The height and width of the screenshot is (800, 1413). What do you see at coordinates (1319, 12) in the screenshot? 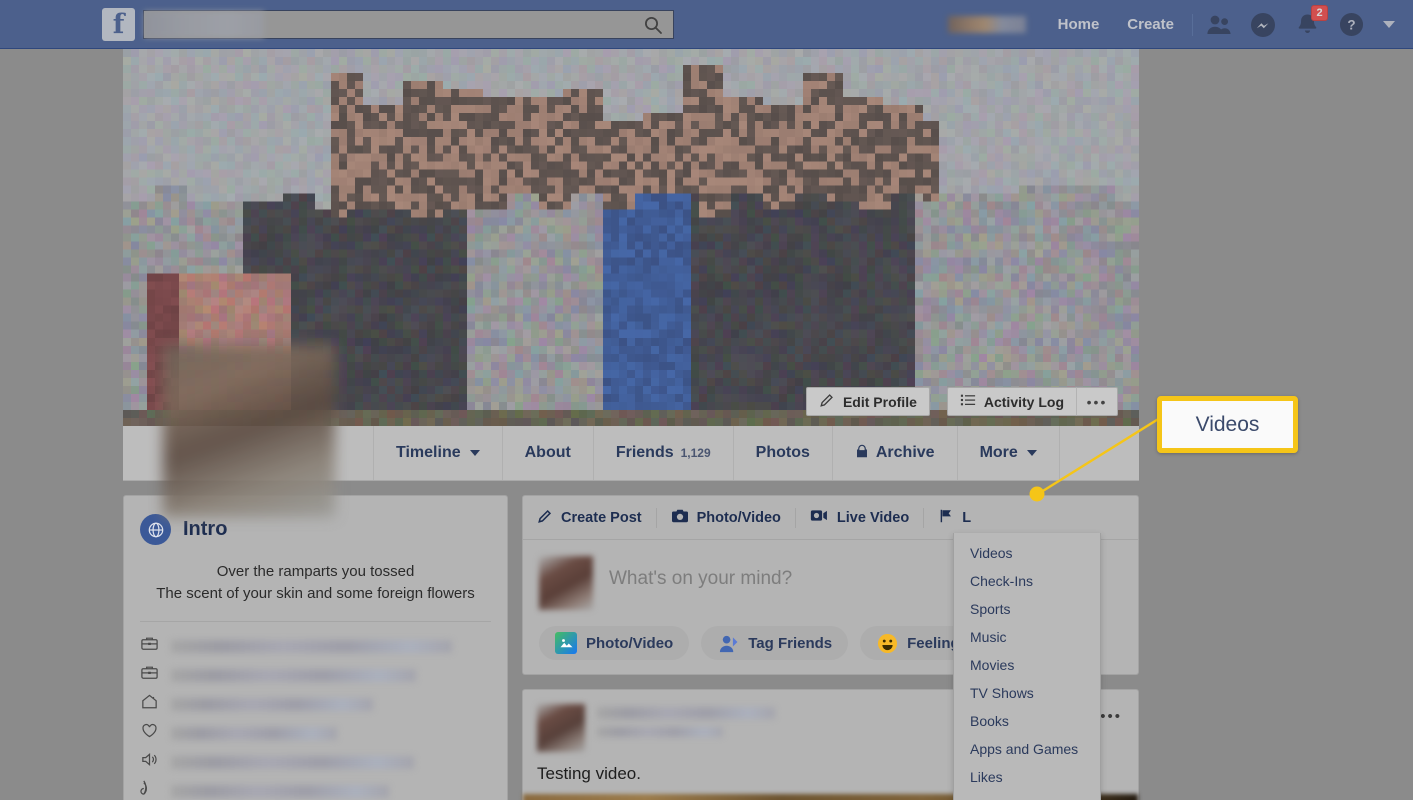
I see `notification-badge: 2` at bounding box center [1319, 12].